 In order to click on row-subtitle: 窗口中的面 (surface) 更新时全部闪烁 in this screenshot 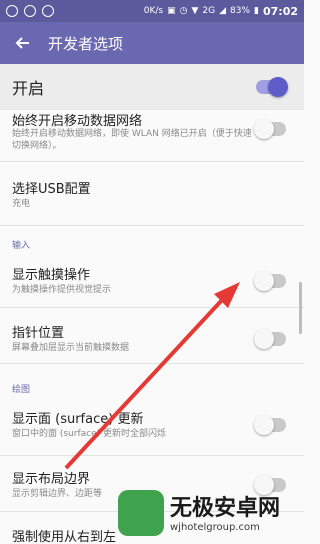, I will do `click(89, 434)`.